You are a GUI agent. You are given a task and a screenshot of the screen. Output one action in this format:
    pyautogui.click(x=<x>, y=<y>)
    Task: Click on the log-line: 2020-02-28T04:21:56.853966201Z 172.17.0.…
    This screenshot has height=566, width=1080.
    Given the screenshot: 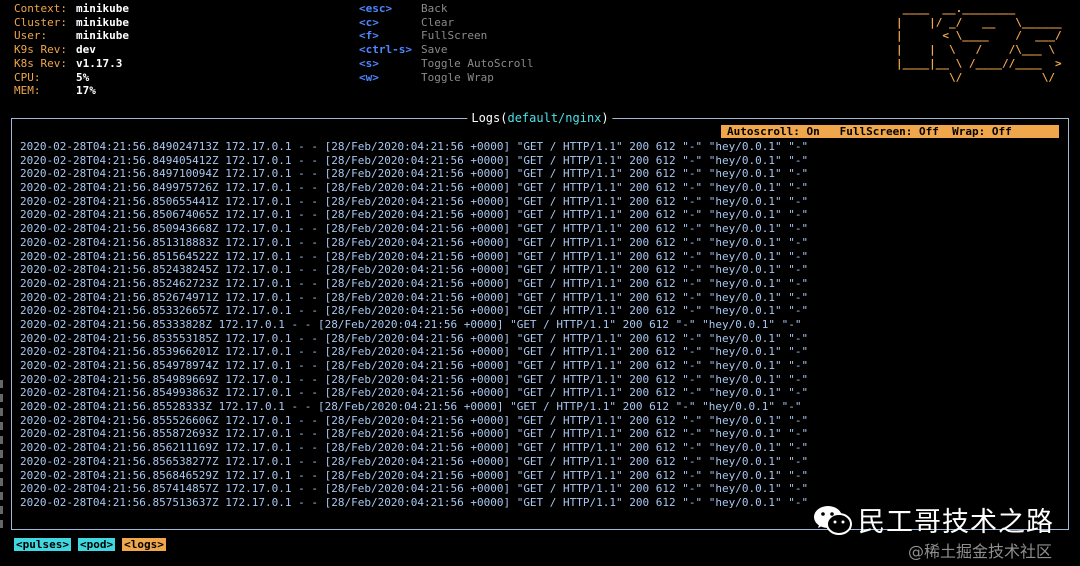 What is the action you would take?
    pyautogui.click(x=414, y=352)
    